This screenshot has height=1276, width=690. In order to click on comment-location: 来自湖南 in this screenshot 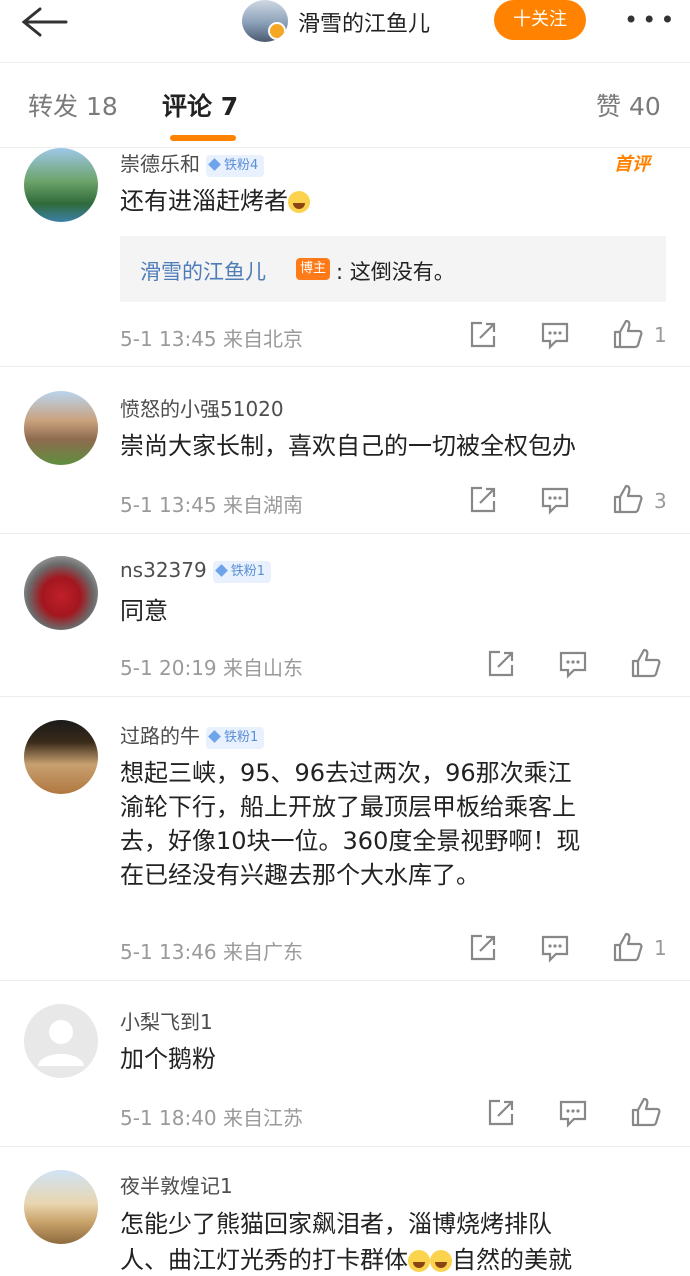, I will do `click(263, 505)`.